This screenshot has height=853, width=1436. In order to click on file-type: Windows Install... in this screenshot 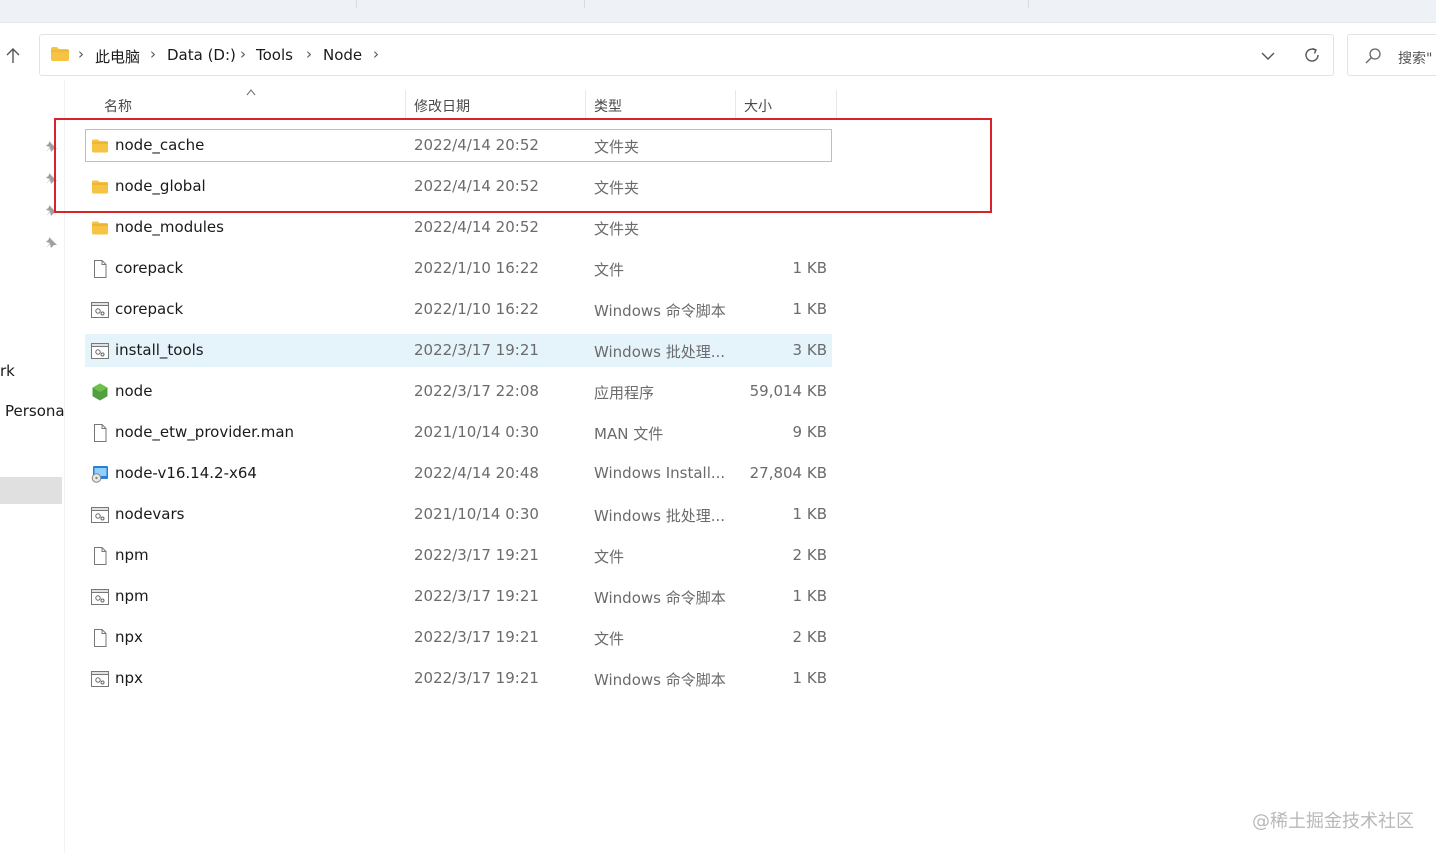, I will do `click(660, 473)`.